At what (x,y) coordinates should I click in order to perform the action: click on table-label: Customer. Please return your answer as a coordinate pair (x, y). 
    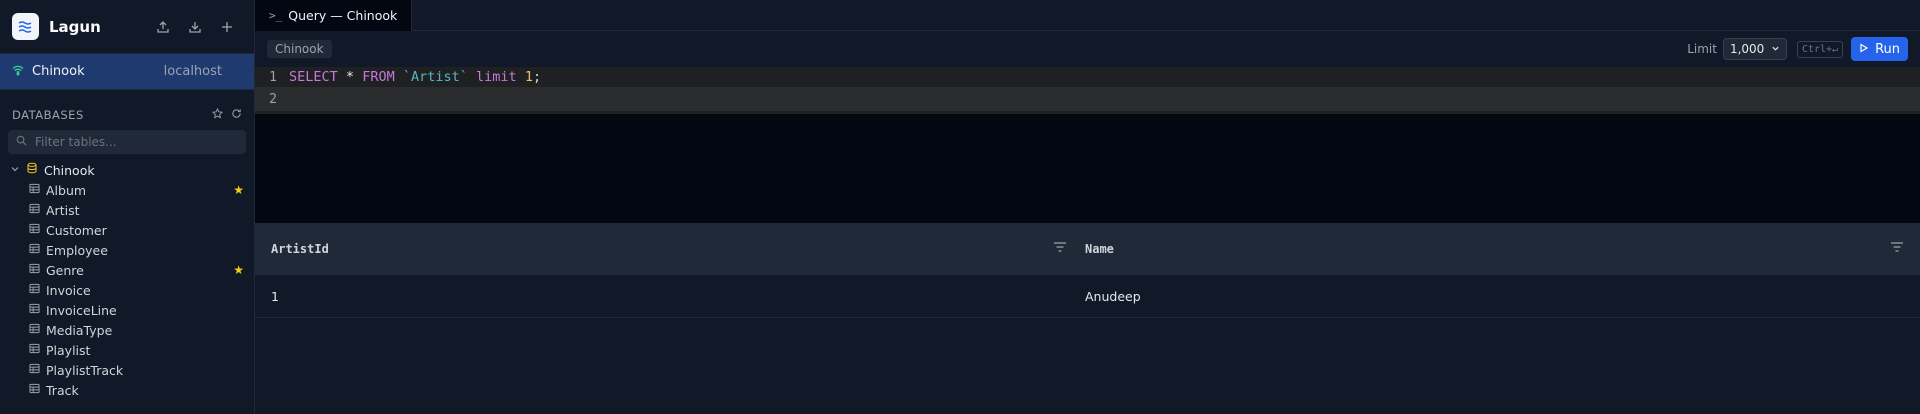
    Looking at the image, I should click on (76, 230).